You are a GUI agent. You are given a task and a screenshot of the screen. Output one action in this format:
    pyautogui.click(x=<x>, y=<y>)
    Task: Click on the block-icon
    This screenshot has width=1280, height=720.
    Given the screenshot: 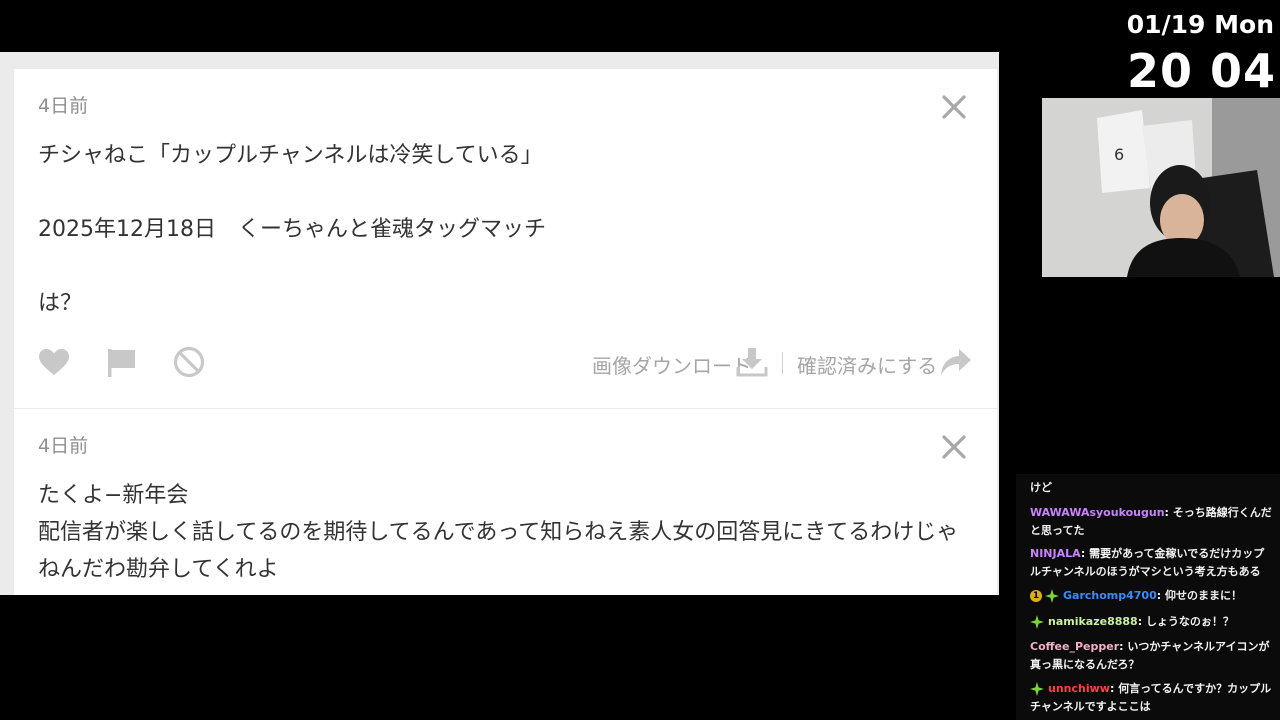 What is the action you would take?
    pyautogui.click(x=189, y=362)
    